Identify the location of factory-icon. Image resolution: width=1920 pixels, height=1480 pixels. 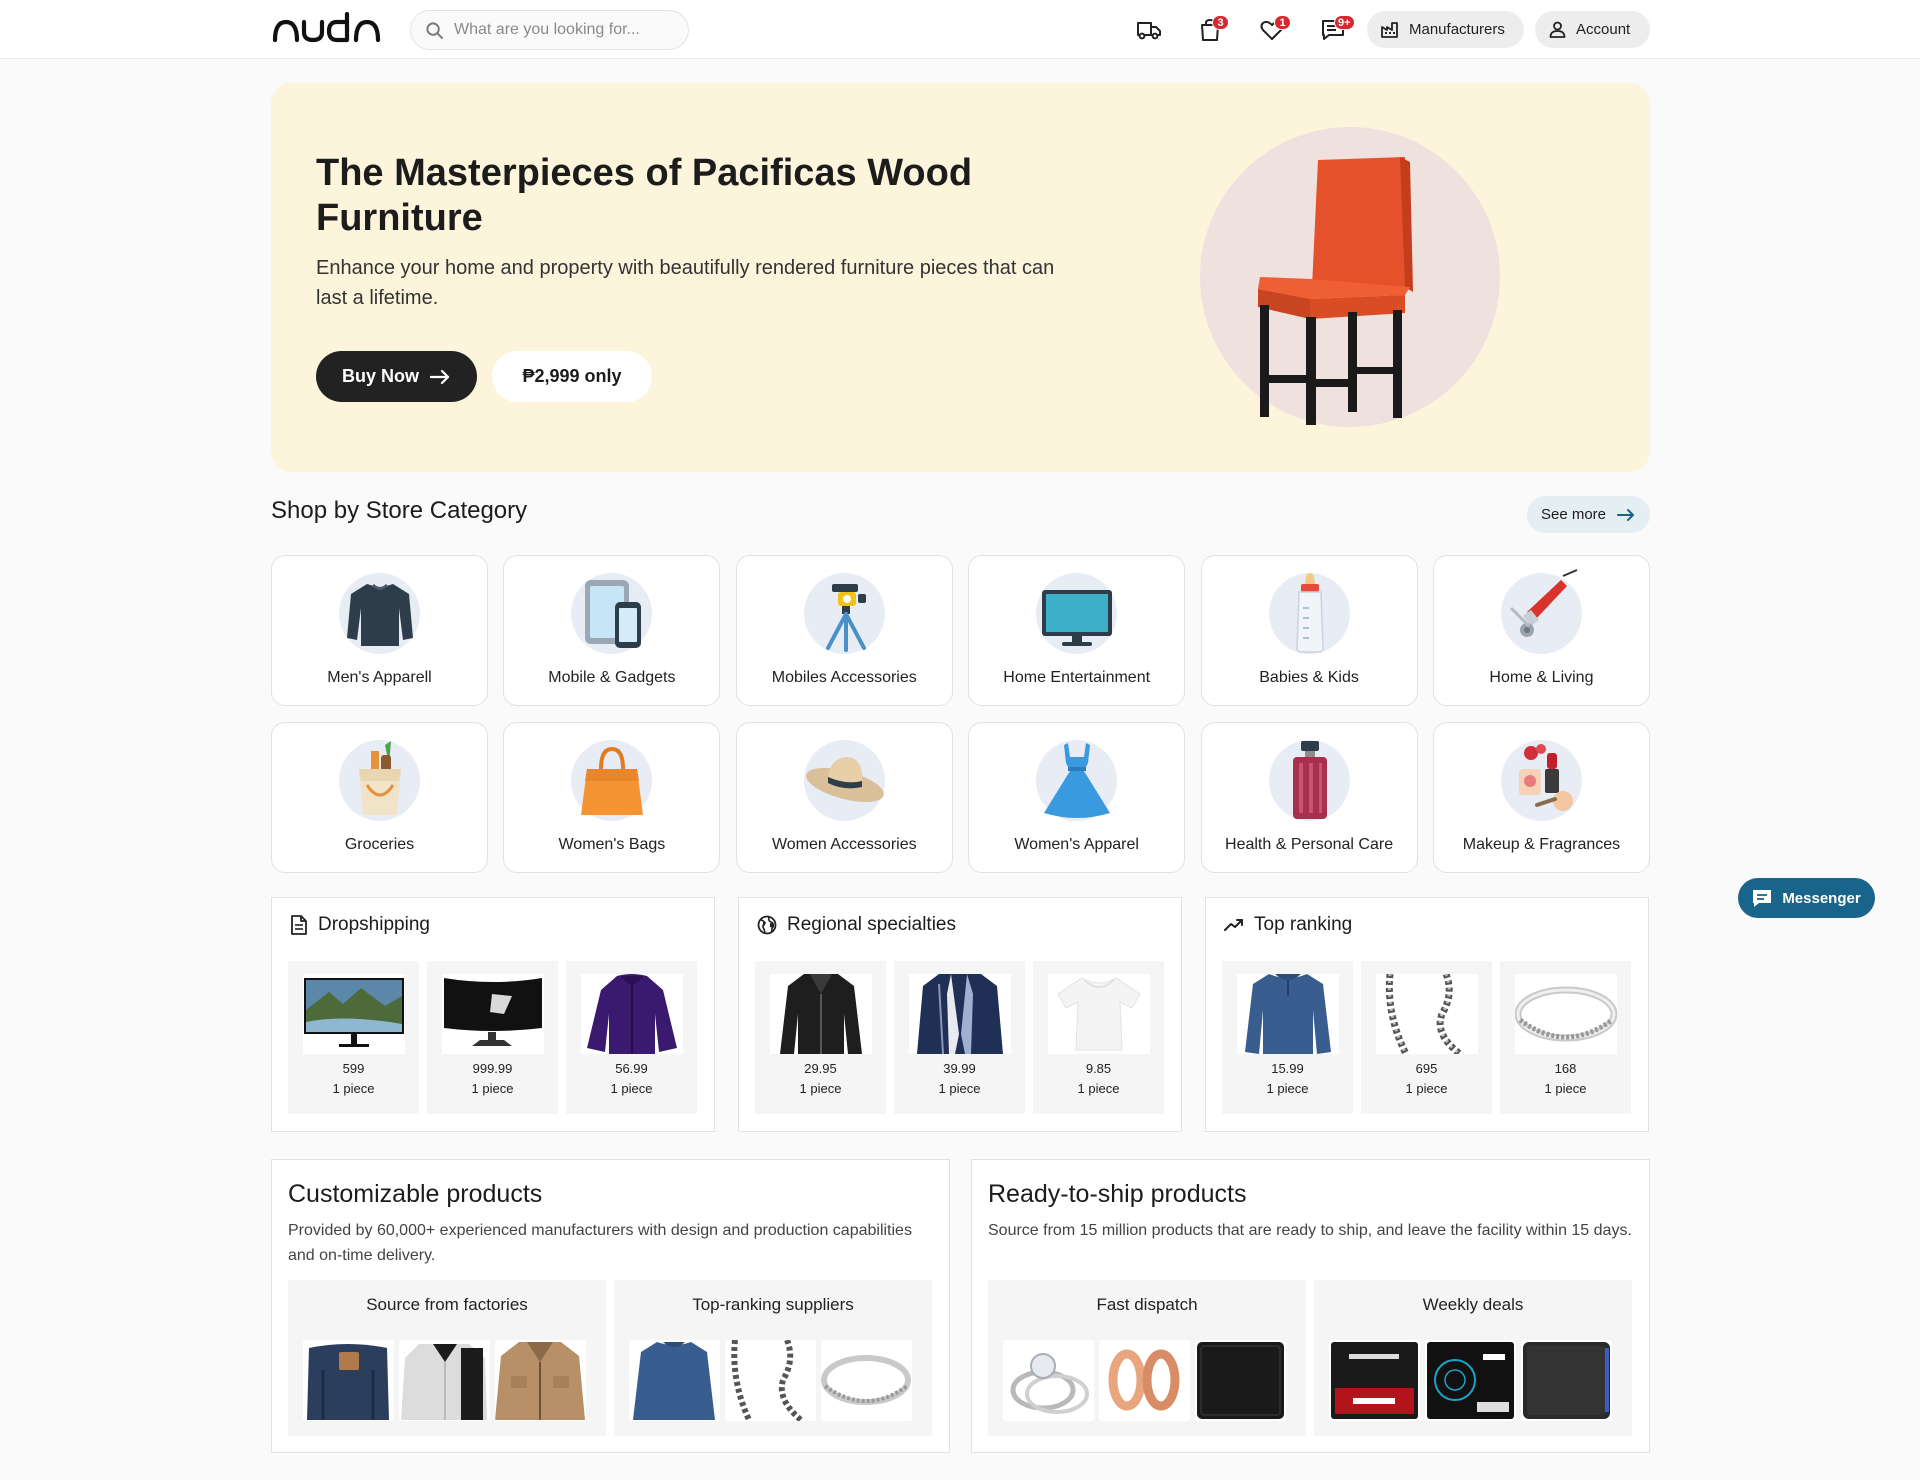
(1389, 30).